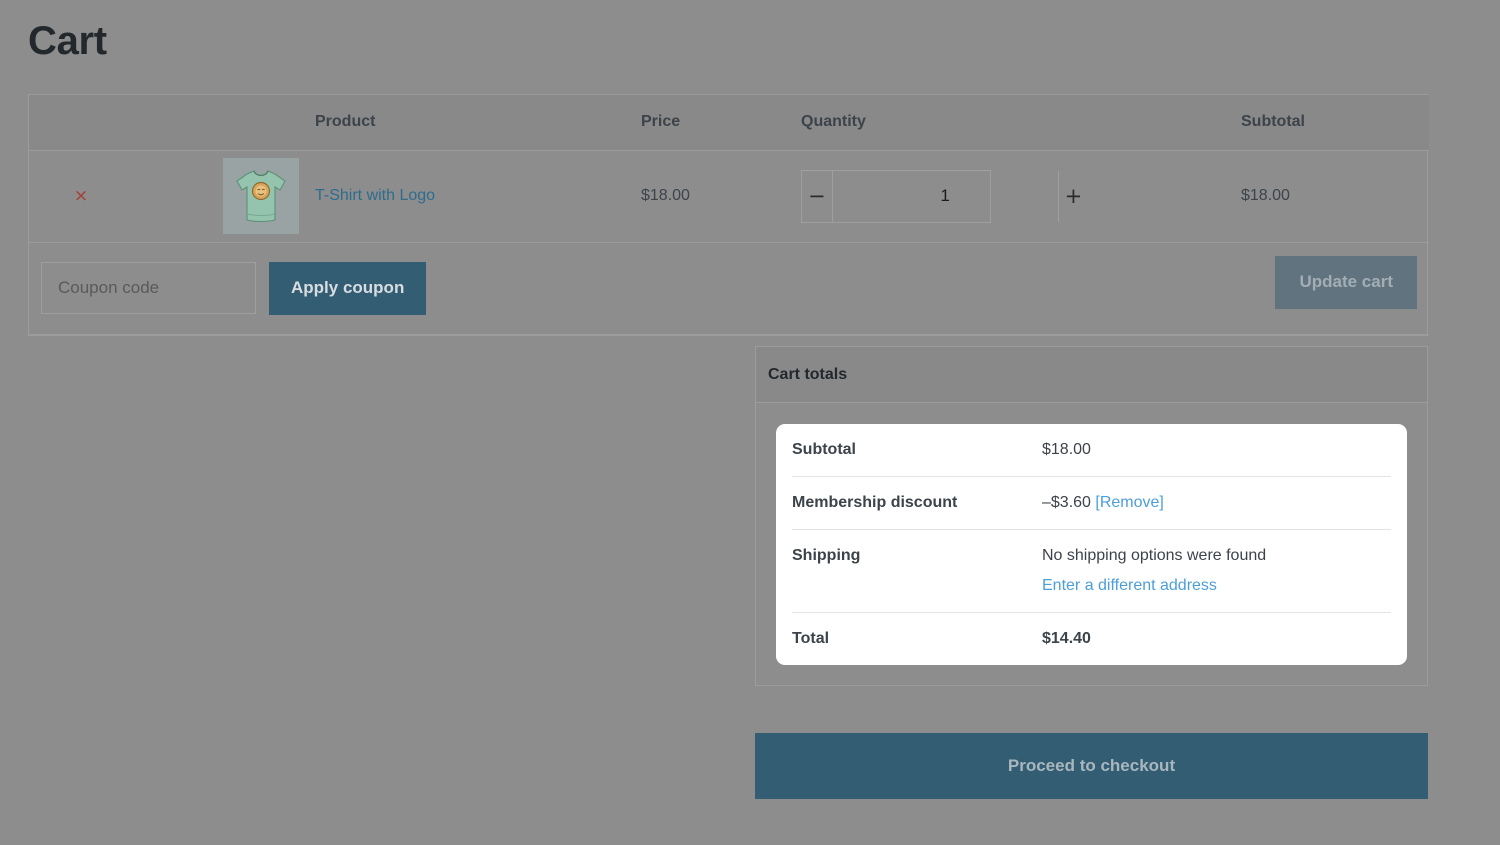 The height and width of the screenshot is (845, 1500). What do you see at coordinates (1129, 586) in the screenshot?
I see `enter-different-address-link: Enter a different address` at bounding box center [1129, 586].